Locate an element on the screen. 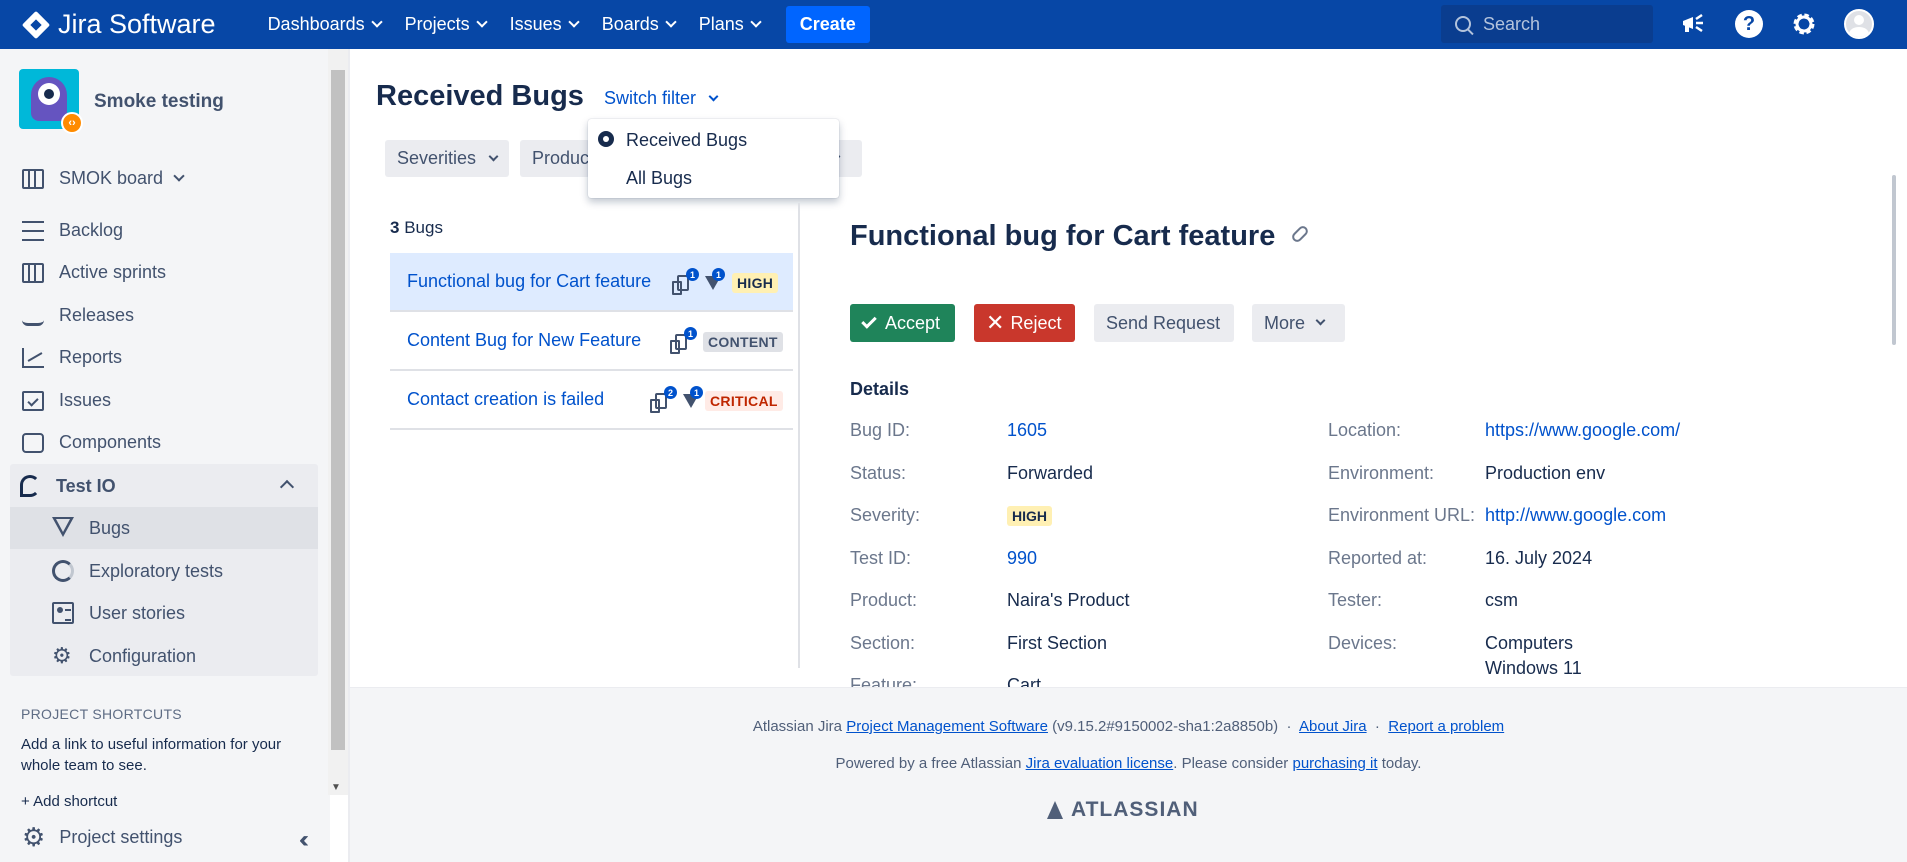  sidebar-item-reports: Reports is located at coordinates (72, 357).